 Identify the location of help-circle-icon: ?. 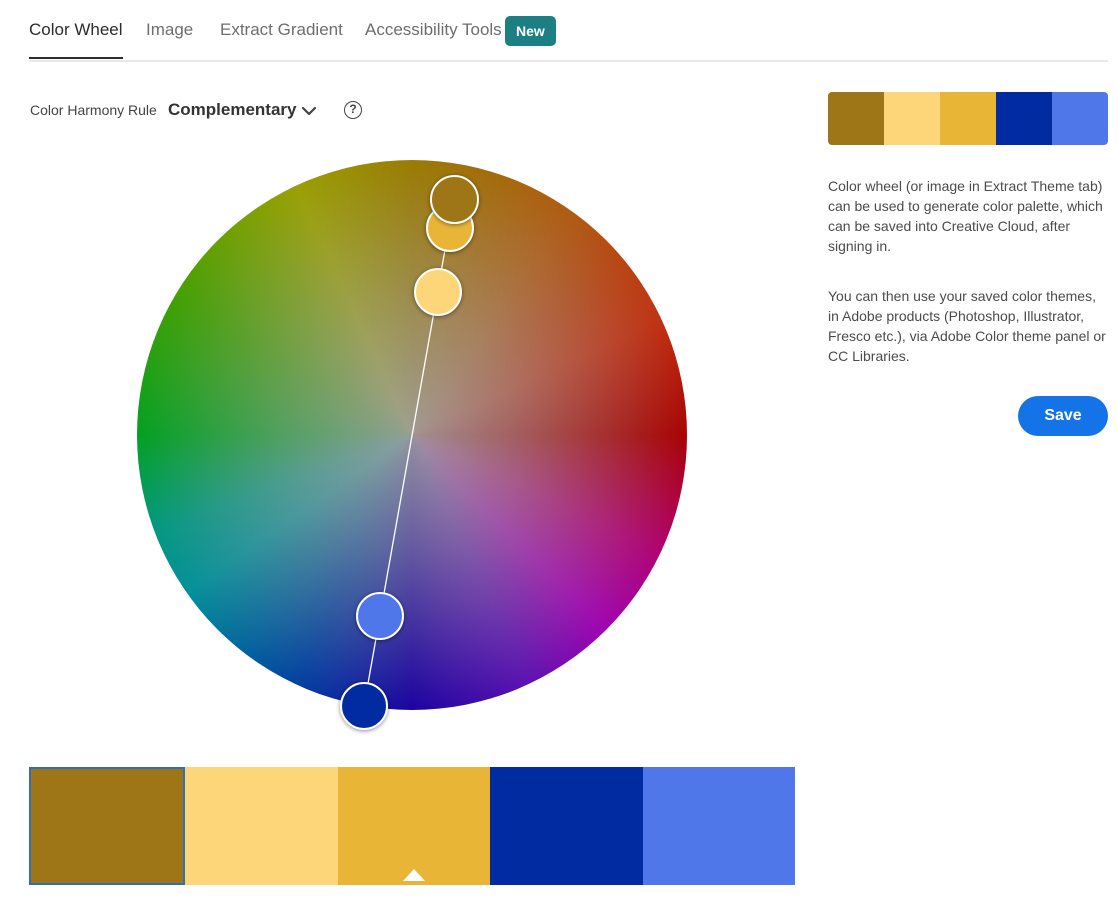
(353, 110).